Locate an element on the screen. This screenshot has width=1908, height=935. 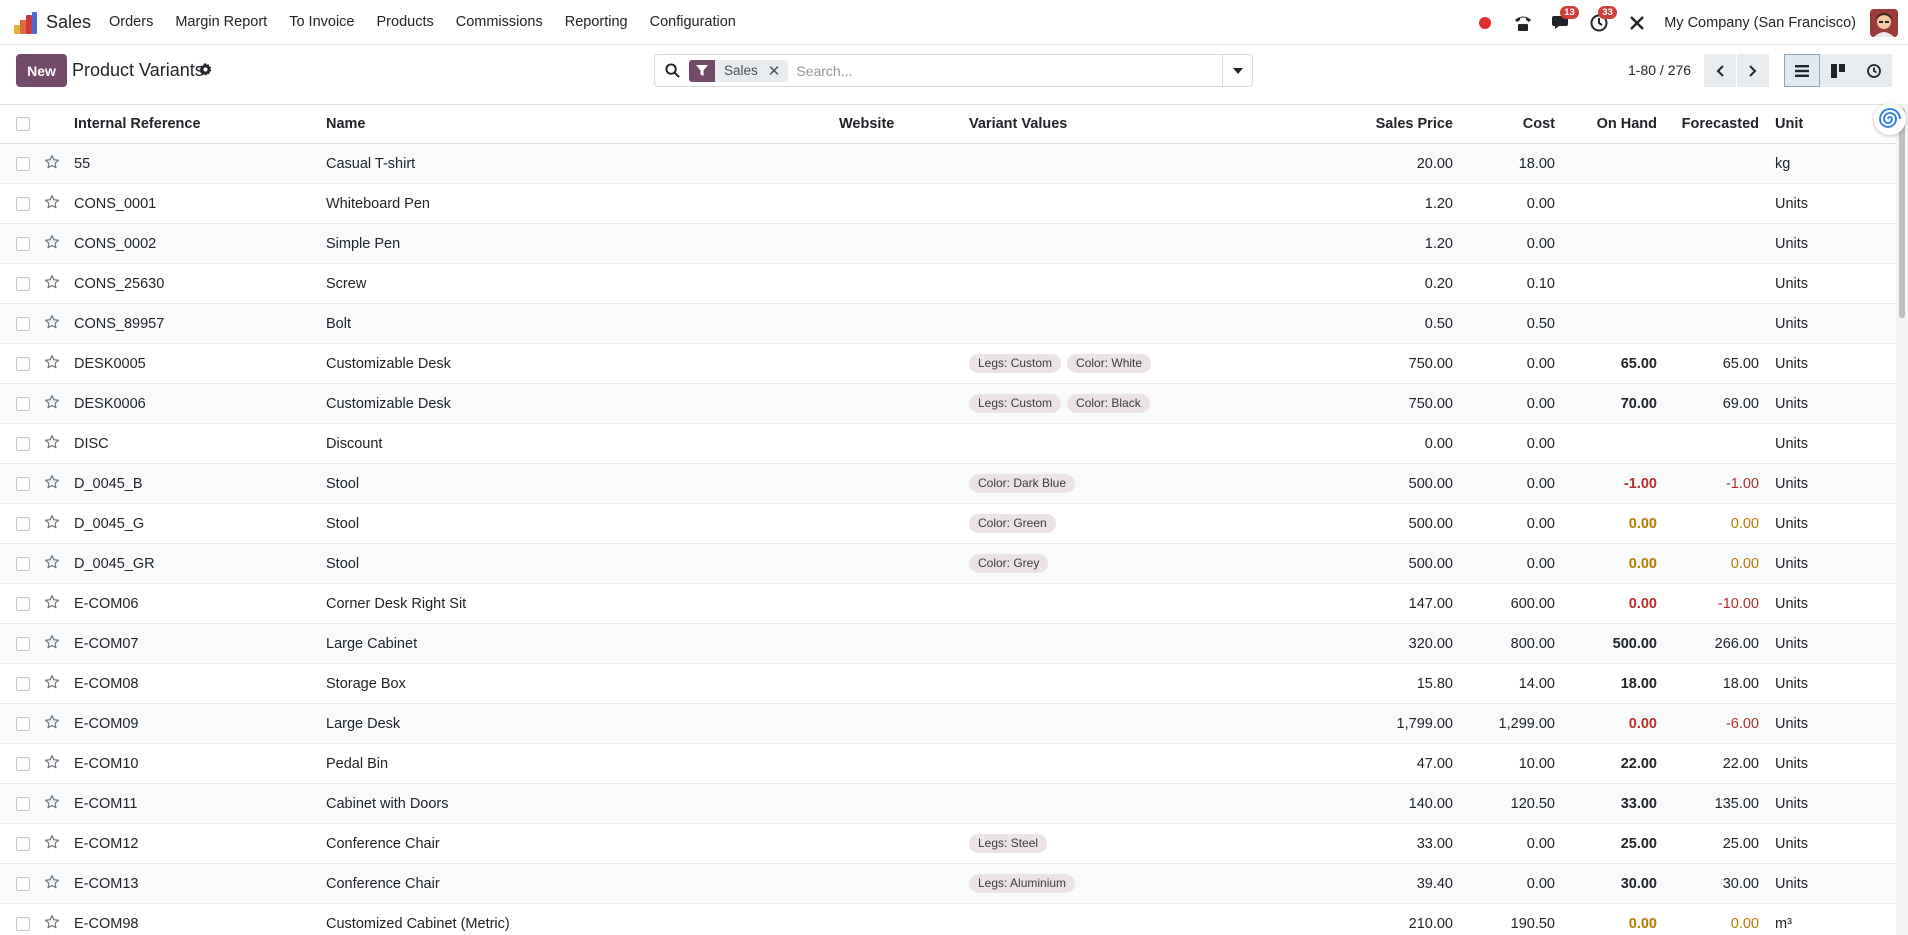
sales-app-icon is located at coordinates (26, 23).